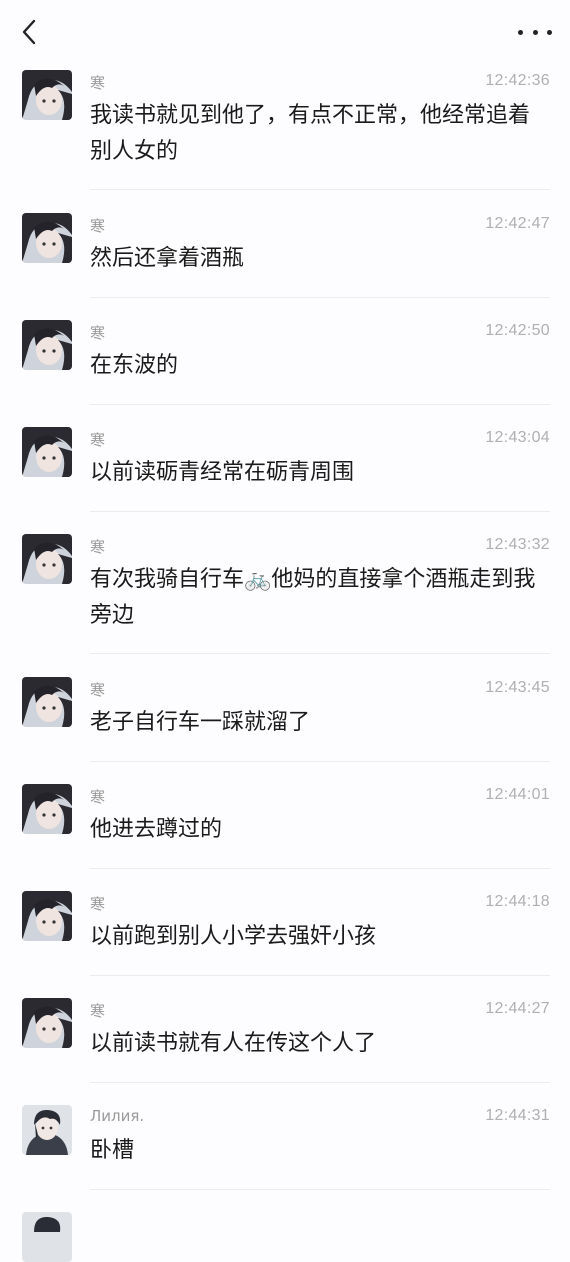 This screenshot has height=1262, width=570. I want to click on back-button, so click(29, 32).